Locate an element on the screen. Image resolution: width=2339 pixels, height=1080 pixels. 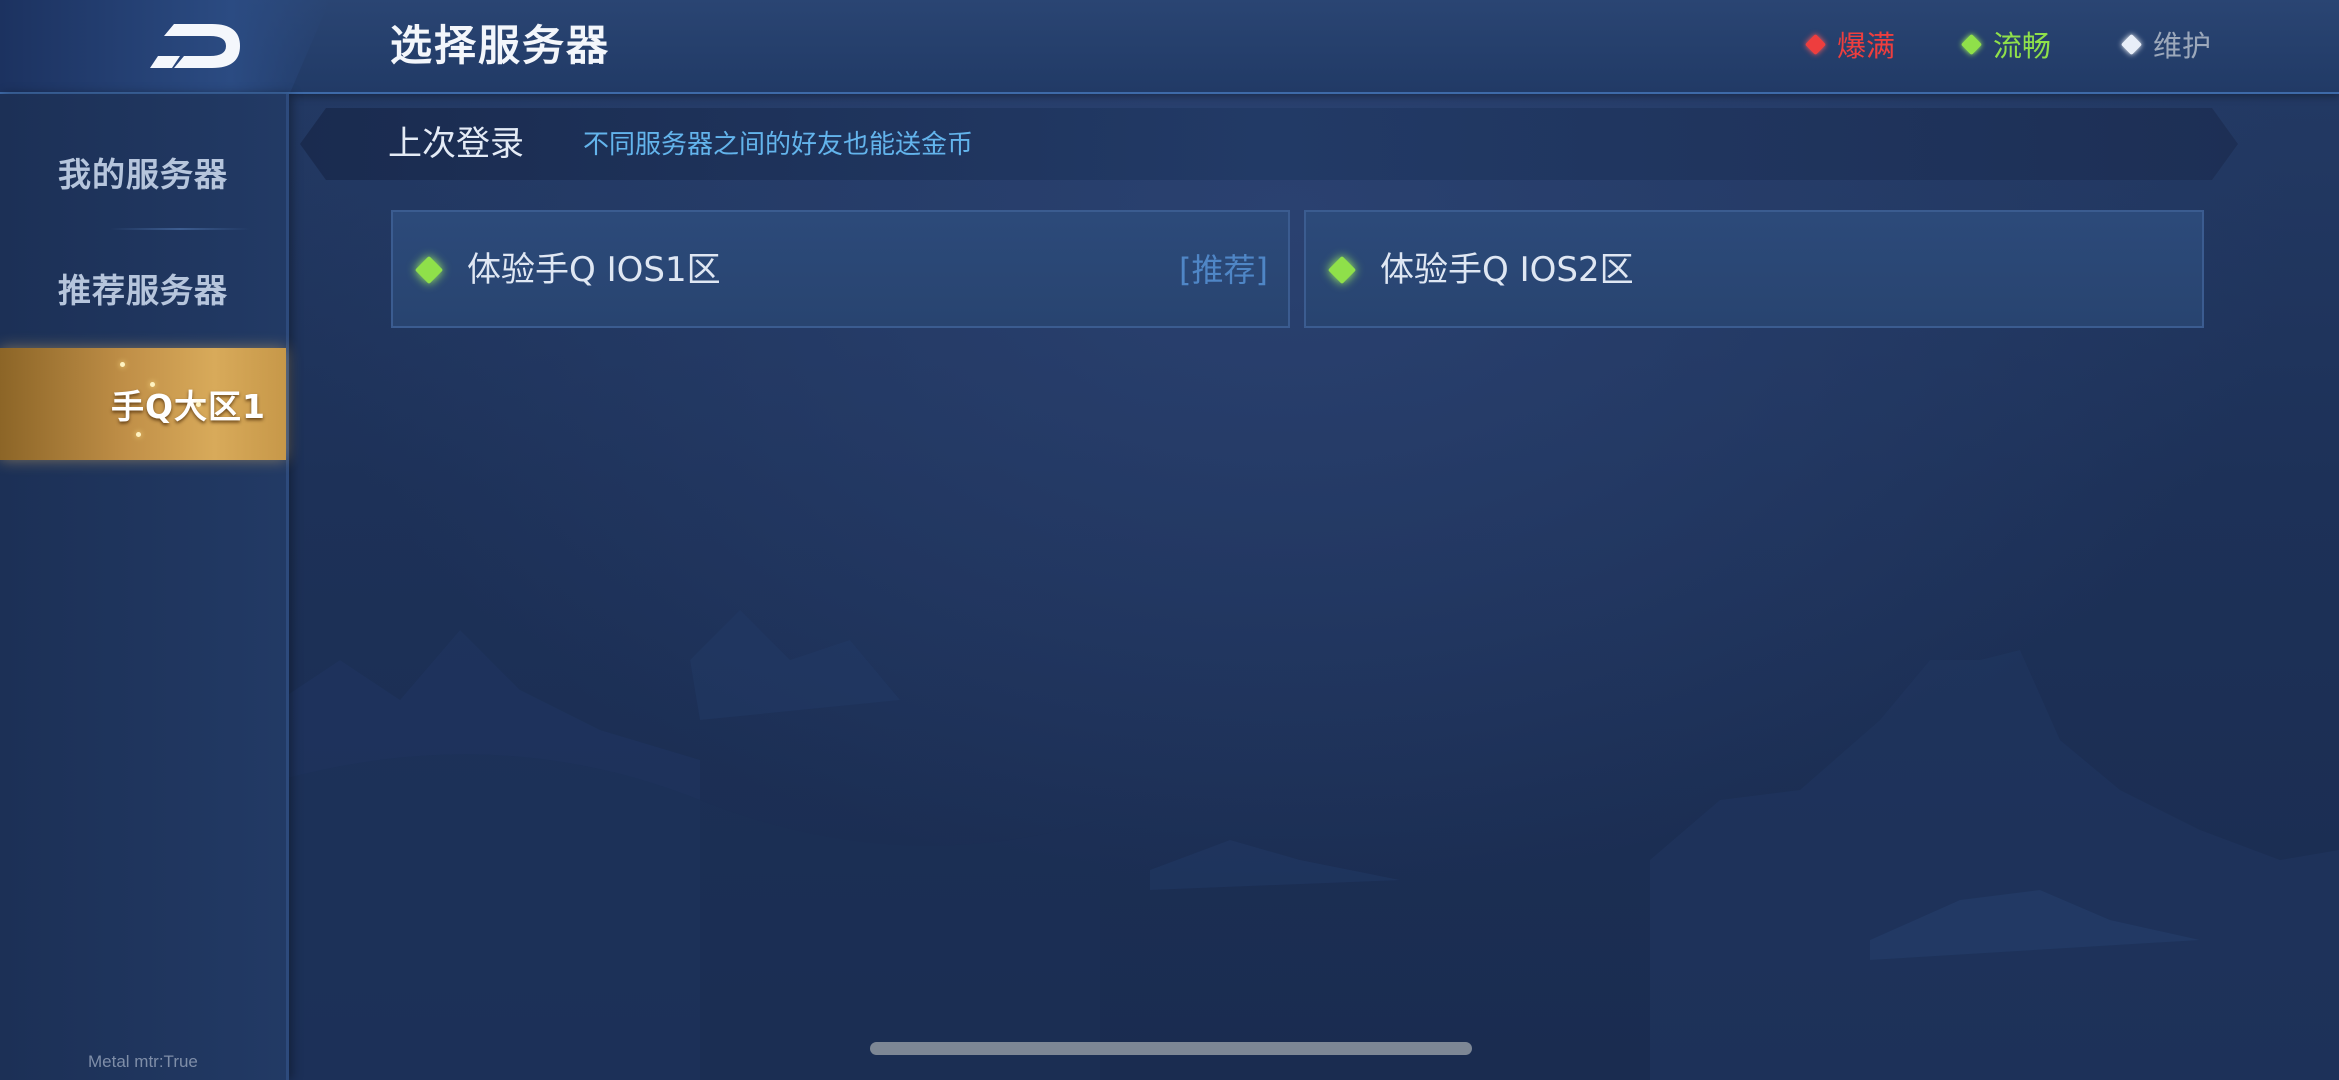
sidebar-item-region-1: 手Q大区1 is located at coordinates (143, 404).